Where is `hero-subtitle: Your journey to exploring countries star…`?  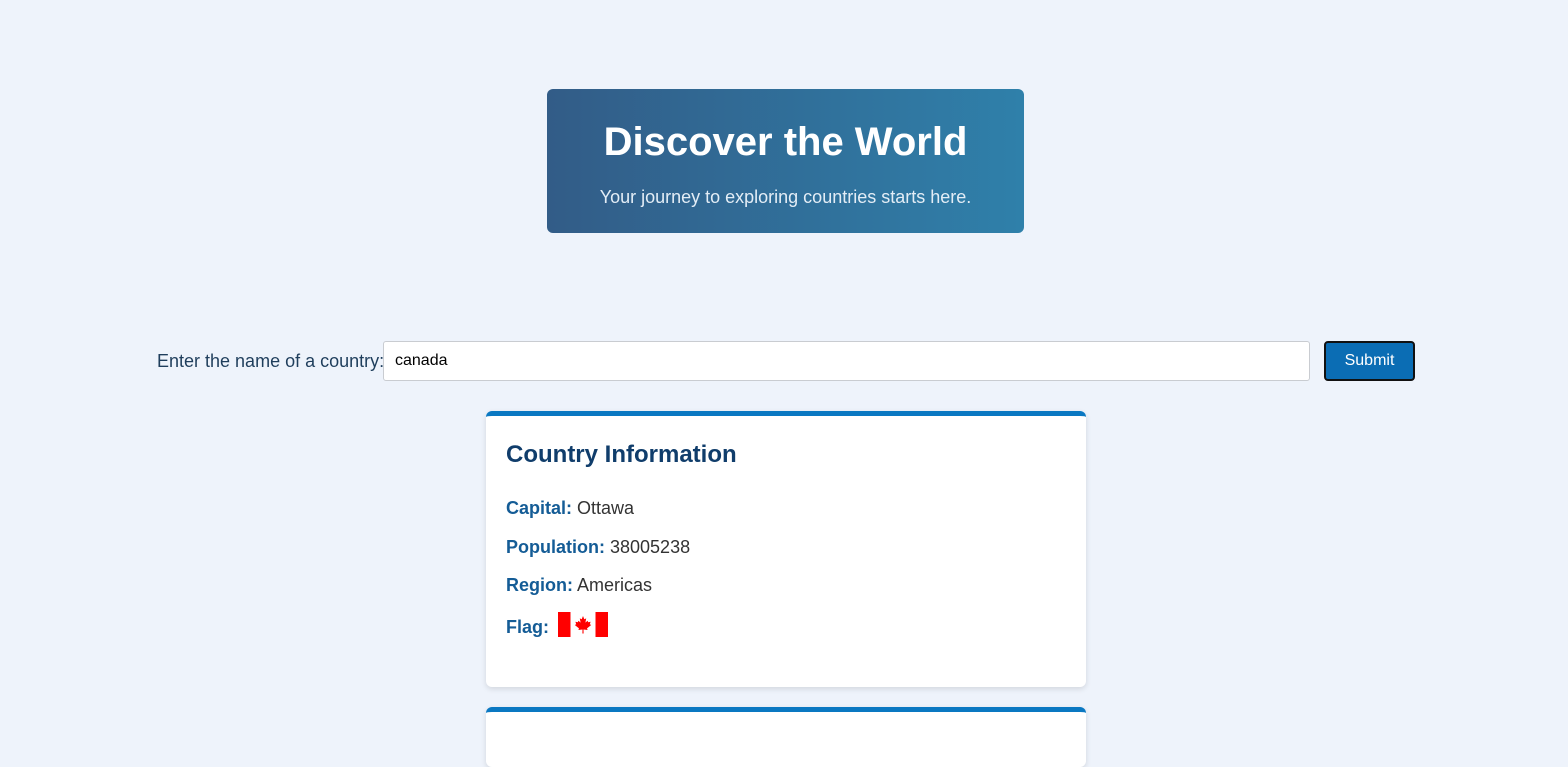
hero-subtitle: Your journey to exploring countries star… is located at coordinates (785, 197).